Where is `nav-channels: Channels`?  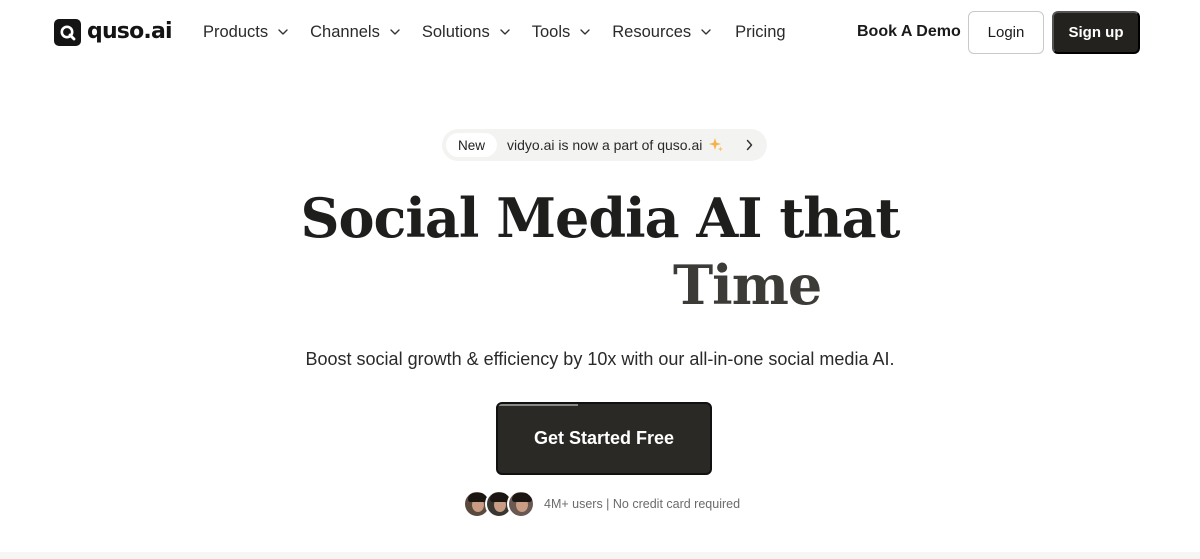 nav-channels: Channels is located at coordinates (355, 32).